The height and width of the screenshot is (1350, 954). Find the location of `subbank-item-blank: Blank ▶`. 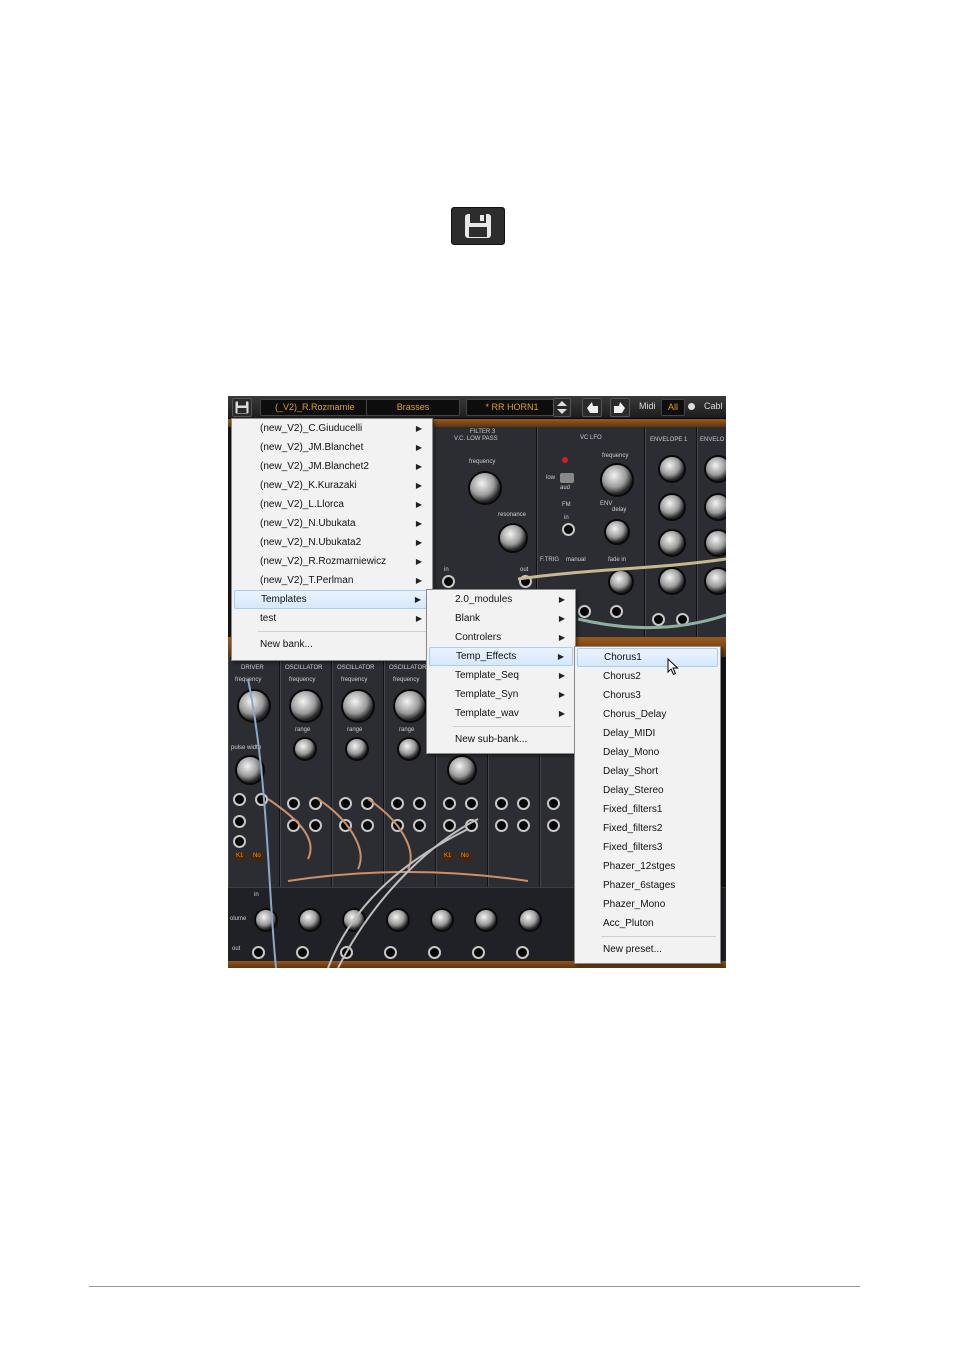

subbank-item-blank: Blank ▶ is located at coordinates (501, 618).